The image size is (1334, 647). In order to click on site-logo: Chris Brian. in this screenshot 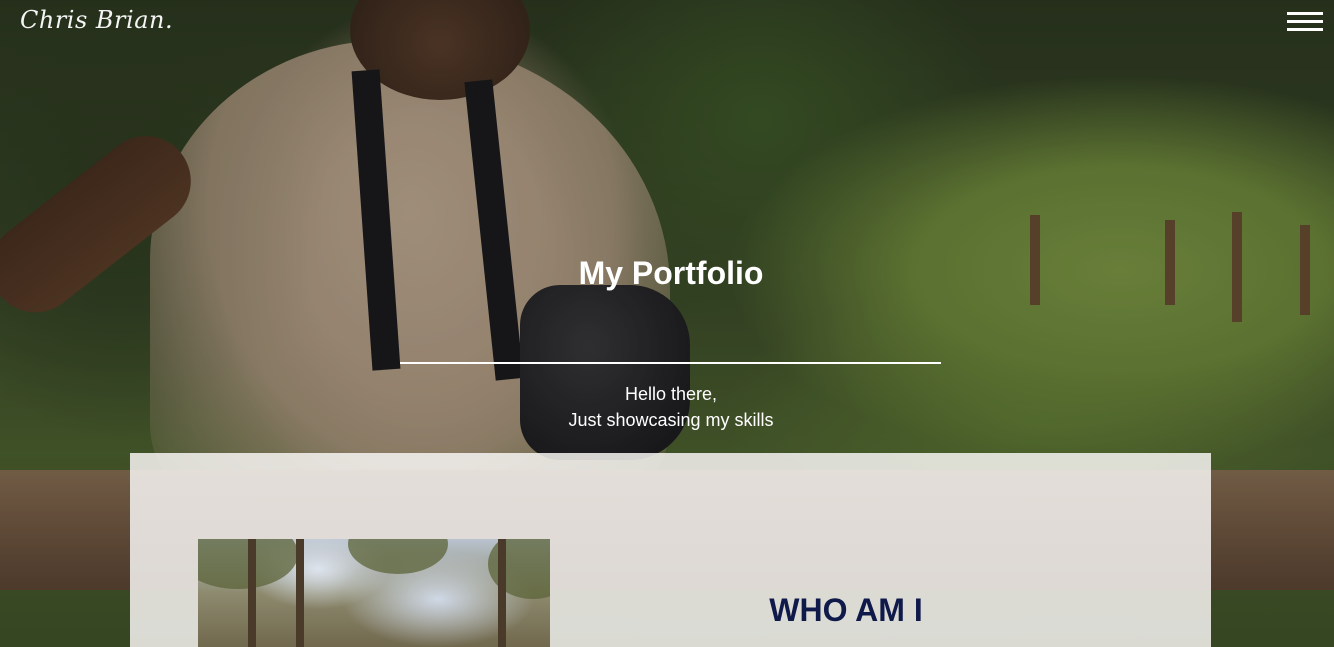, I will do `click(96, 20)`.